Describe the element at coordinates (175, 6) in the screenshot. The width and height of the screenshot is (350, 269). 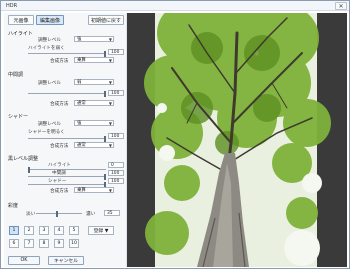
I see `title-bar: HDR ✕` at that location.